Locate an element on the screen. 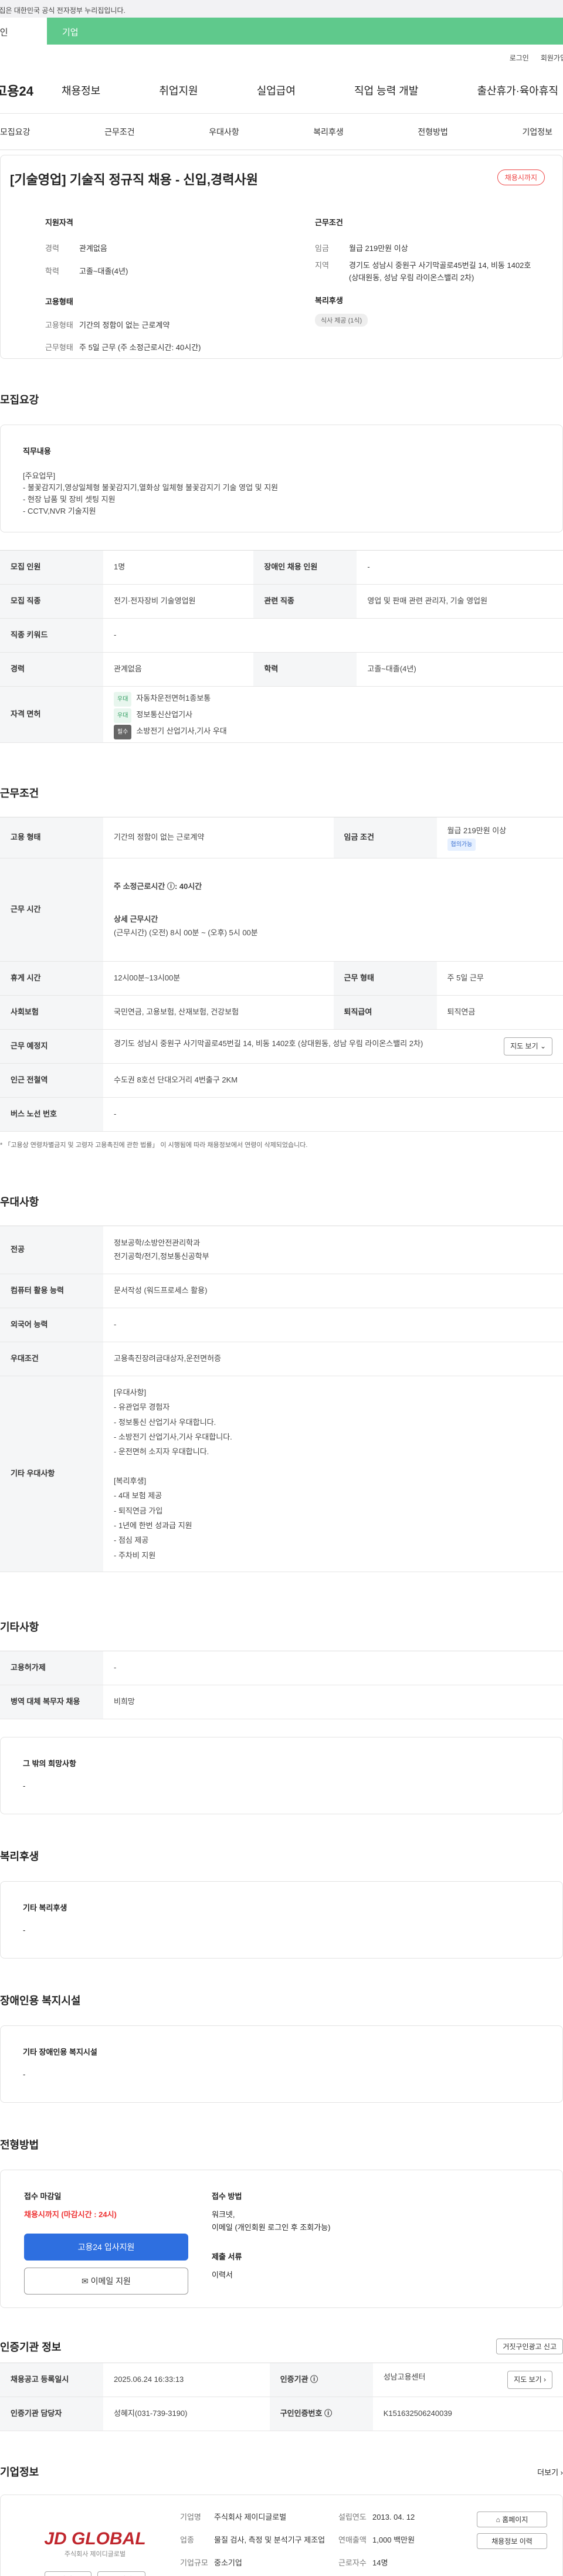  company-size-value: 중소기업 is located at coordinates (228, 2562).